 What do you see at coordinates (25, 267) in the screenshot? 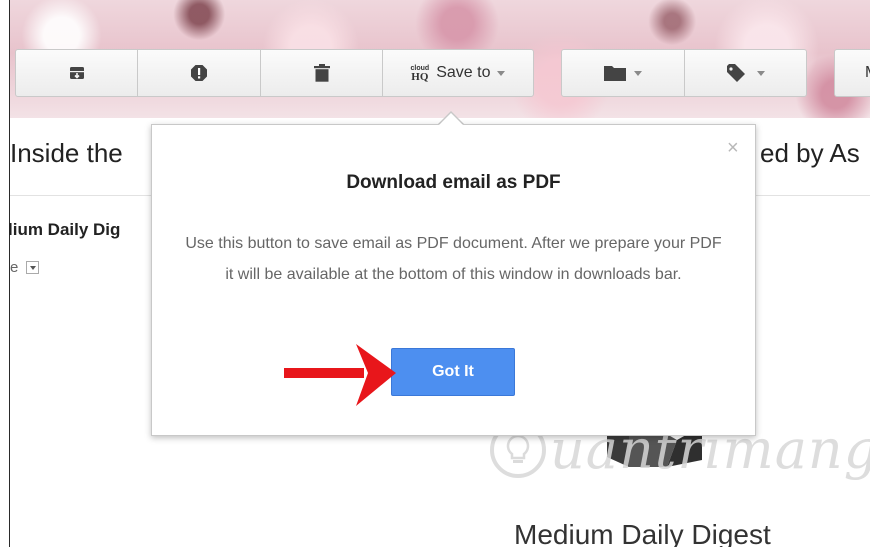
I see `recipient-line: e` at bounding box center [25, 267].